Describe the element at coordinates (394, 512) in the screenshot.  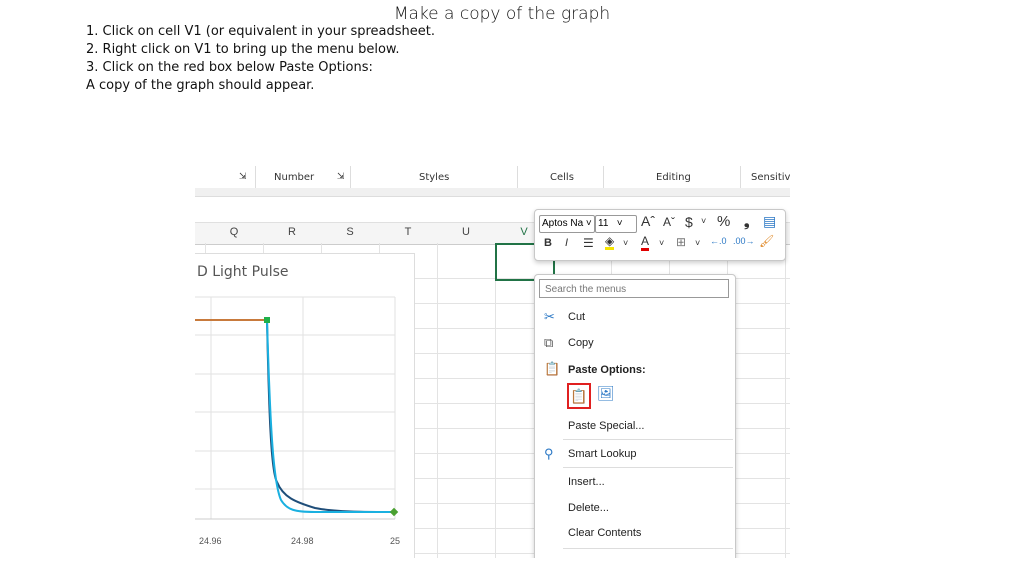
I see `marker-diamond` at that location.